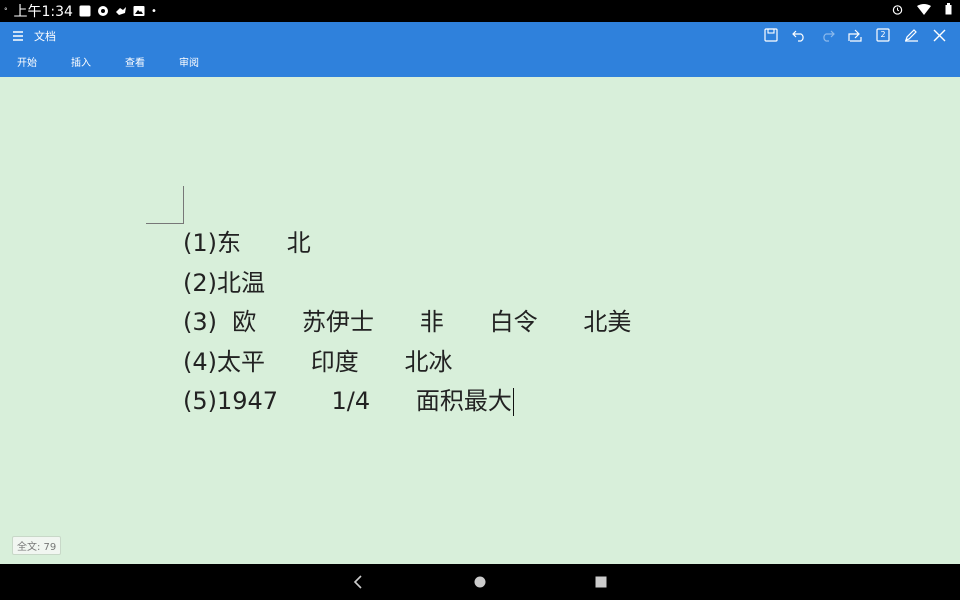 The height and width of the screenshot is (600, 960). I want to click on document-line-last: (5)1947 1/4 面积最大, so click(407, 402).